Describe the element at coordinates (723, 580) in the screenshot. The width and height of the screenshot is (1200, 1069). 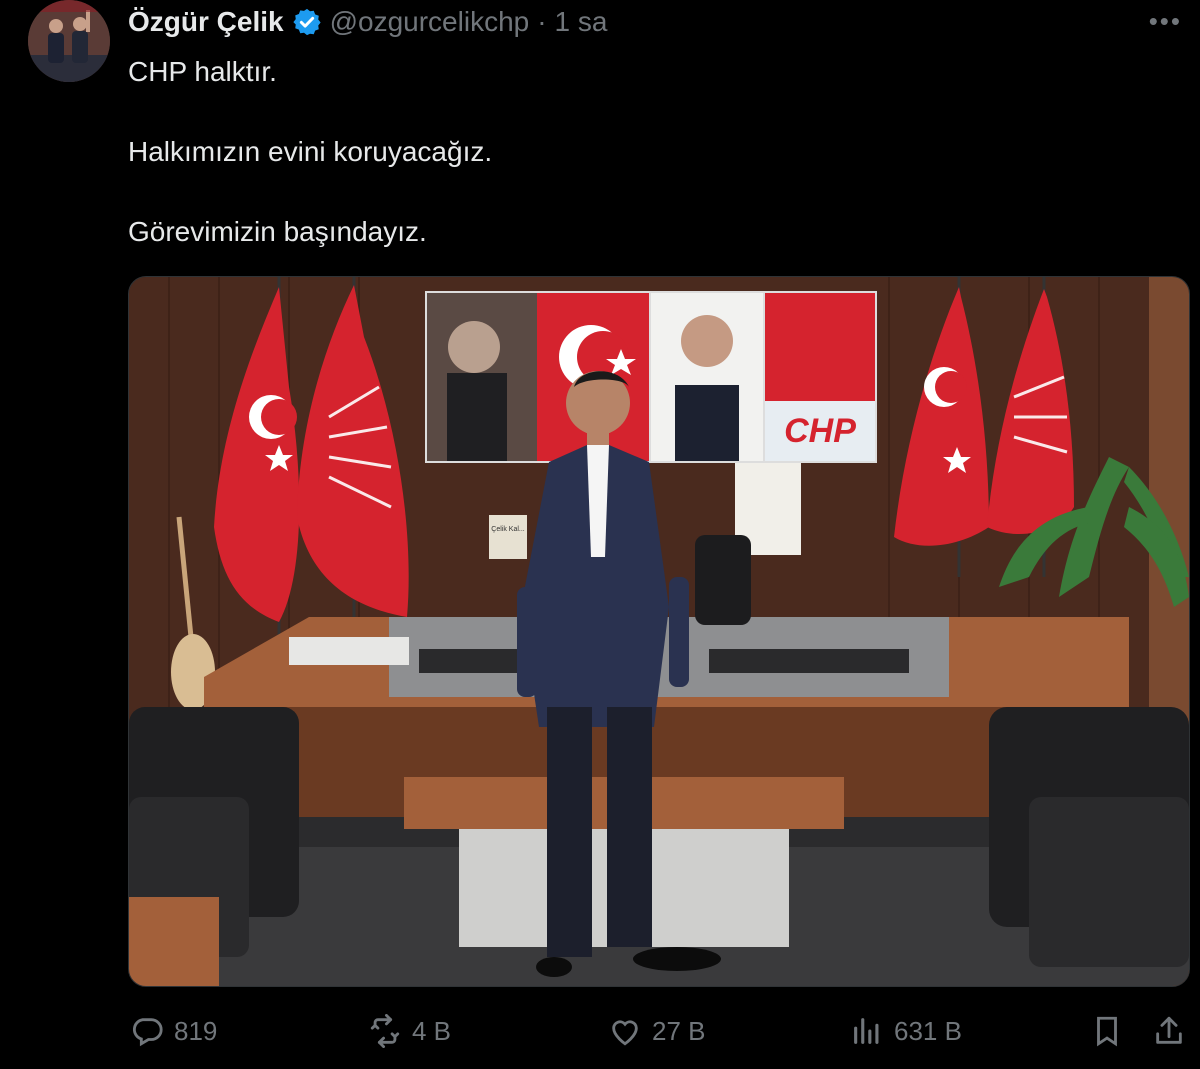
I see `office-chair` at that location.